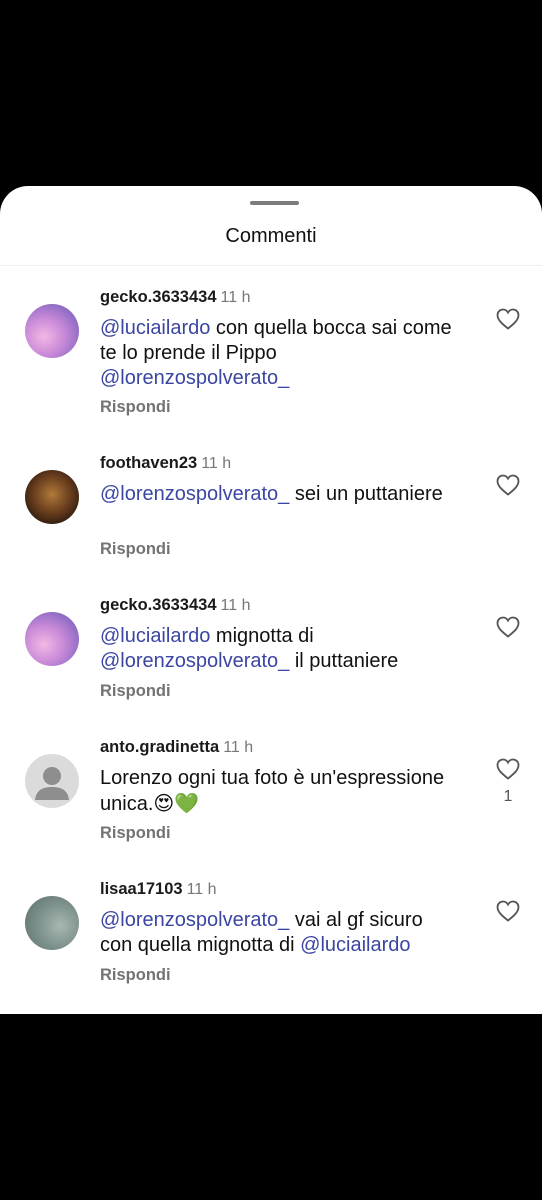 This screenshot has height=1200, width=542. I want to click on like-count: 1, so click(508, 797).